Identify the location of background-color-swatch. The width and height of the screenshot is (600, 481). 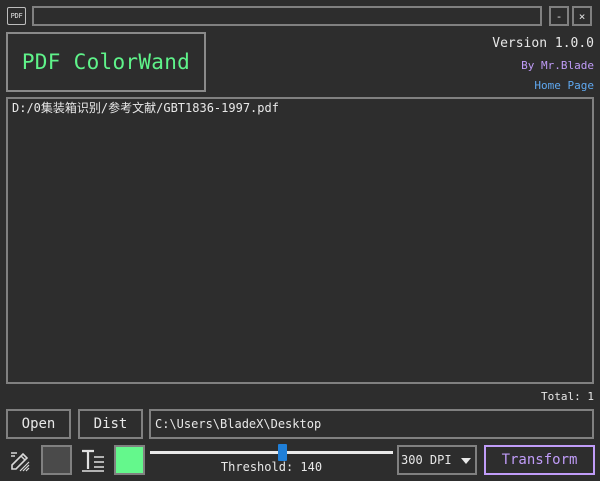
(56, 460).